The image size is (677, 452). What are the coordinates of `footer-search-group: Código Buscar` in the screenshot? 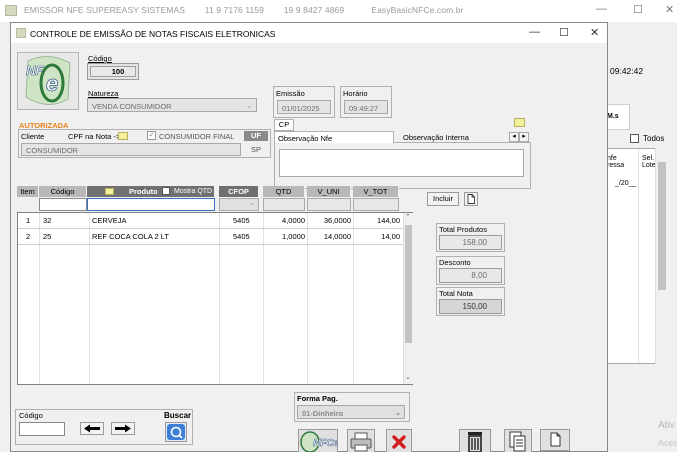 It's located at (104, 427).